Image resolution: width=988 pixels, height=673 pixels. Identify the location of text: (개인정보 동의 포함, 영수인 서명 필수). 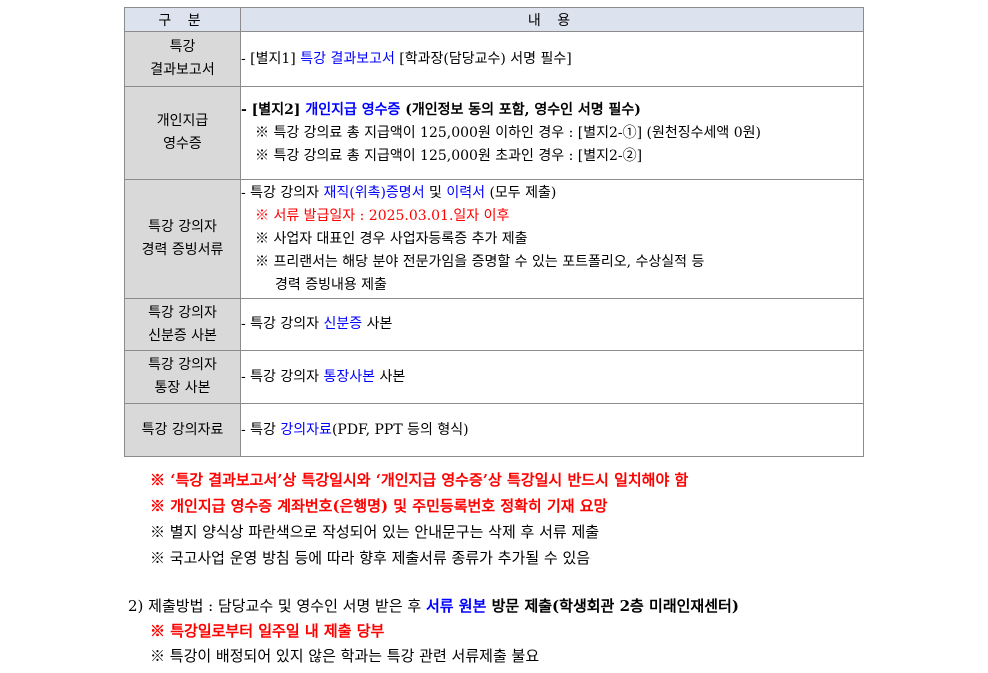
(520, 109).